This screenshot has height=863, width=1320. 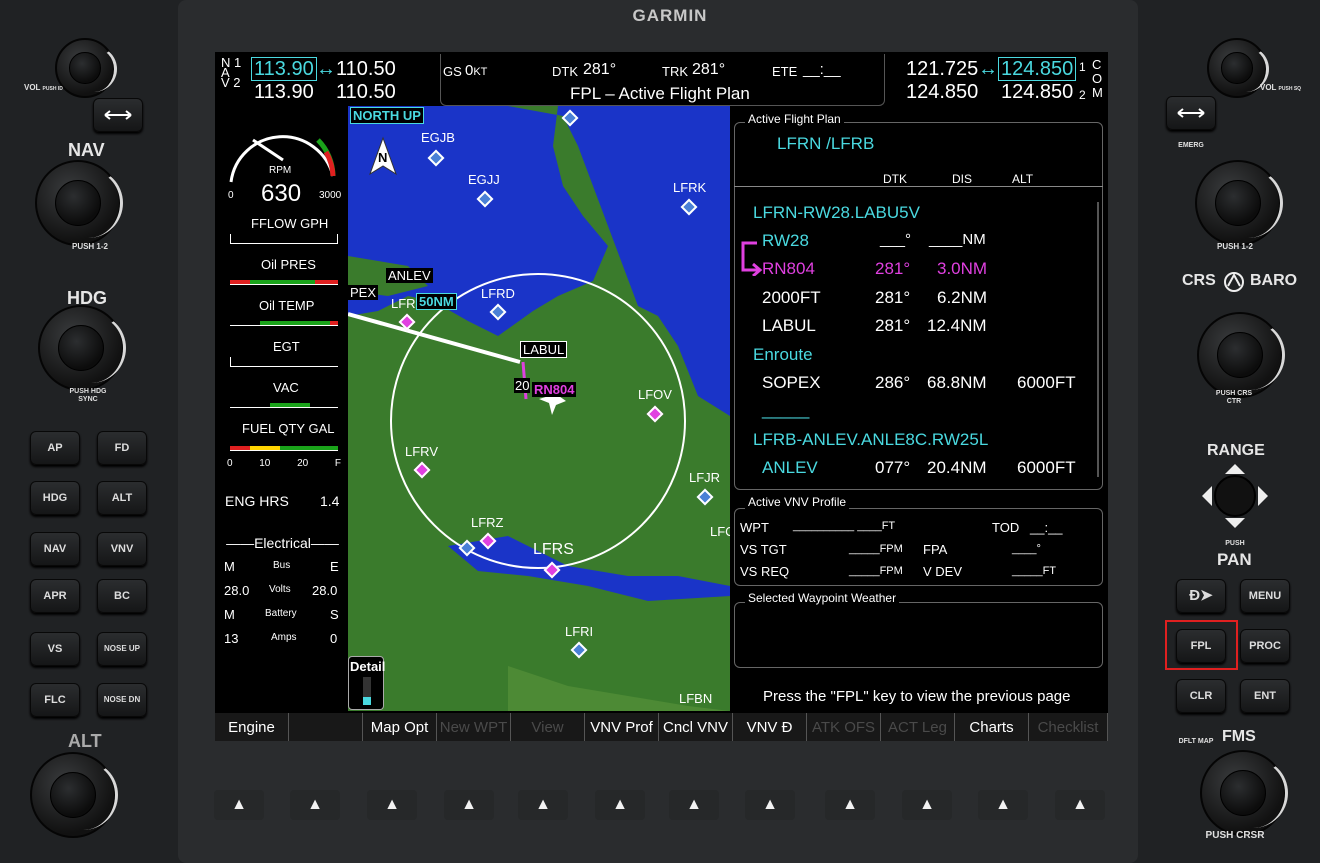 I want to click on alt-button: ALT, so click(x=122, y=498).